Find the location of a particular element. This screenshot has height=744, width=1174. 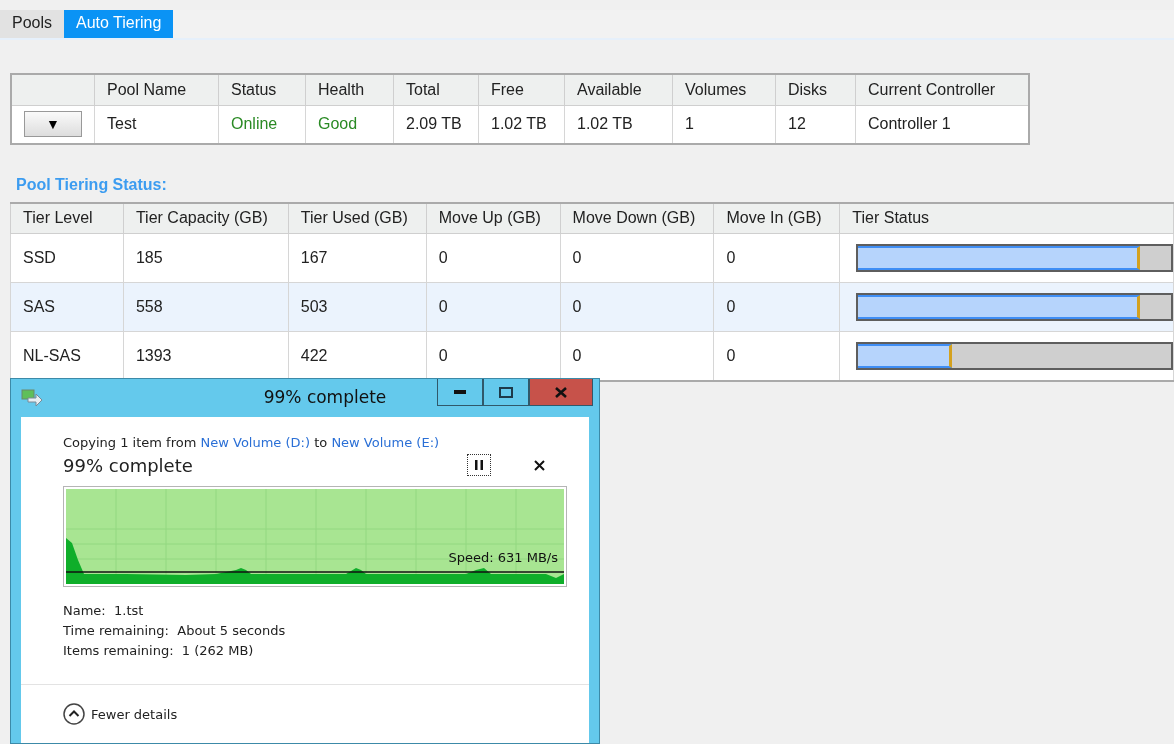

column-header: Status is located at coordinates (262, 89).